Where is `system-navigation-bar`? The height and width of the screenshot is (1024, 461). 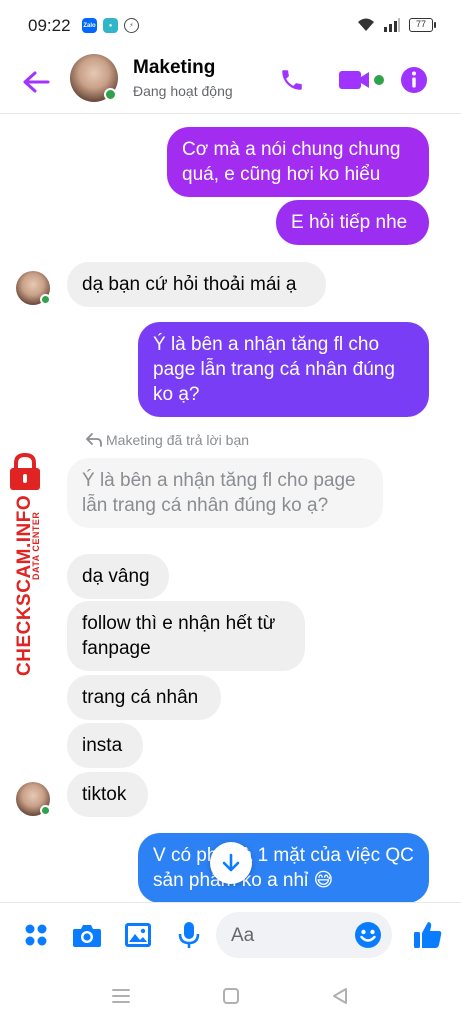 system-navigation-bar is located at coordinates (230, 996).